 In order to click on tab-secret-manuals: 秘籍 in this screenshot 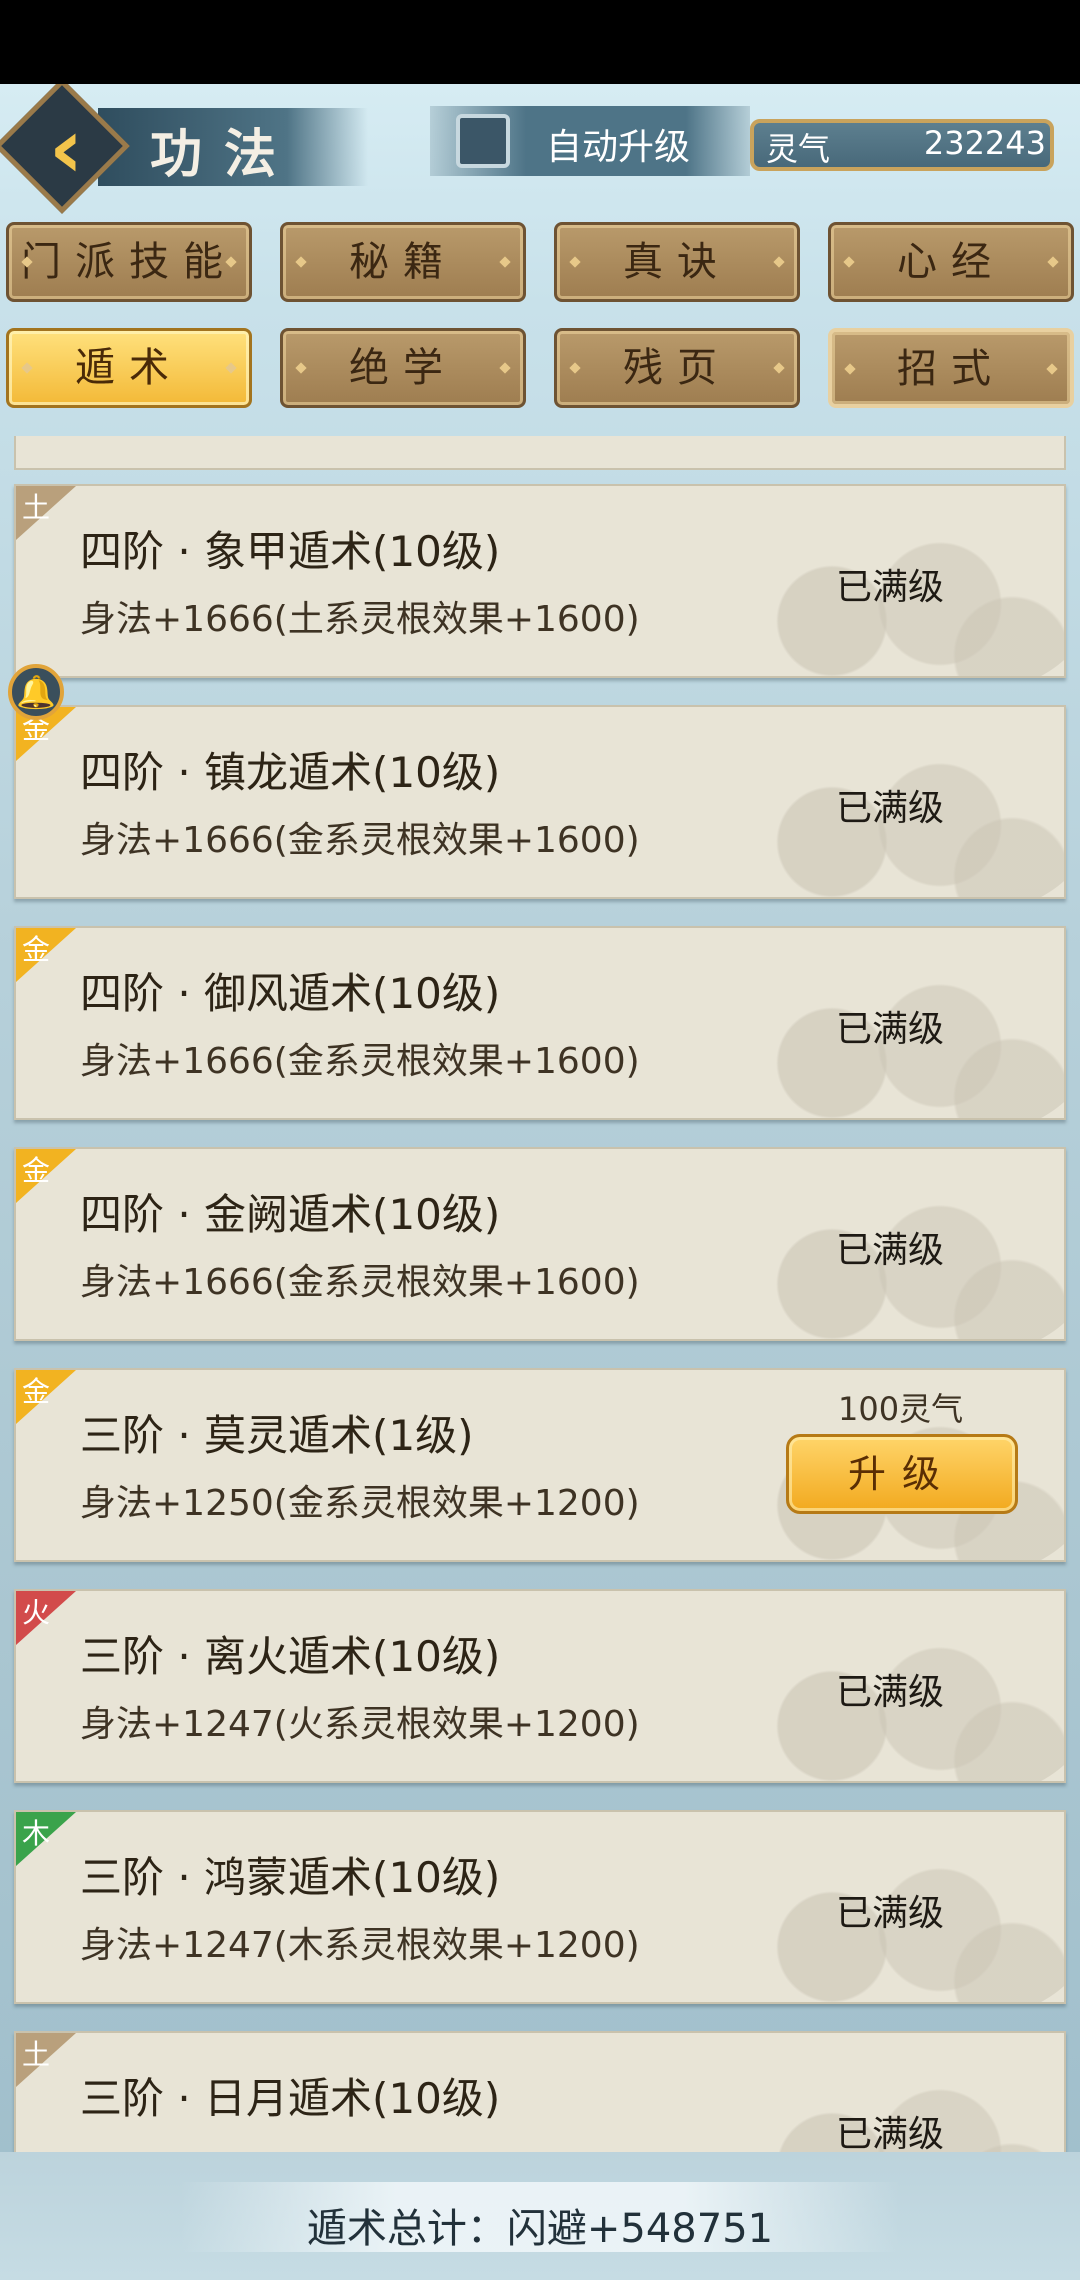, I will do `click(403, 262)`.